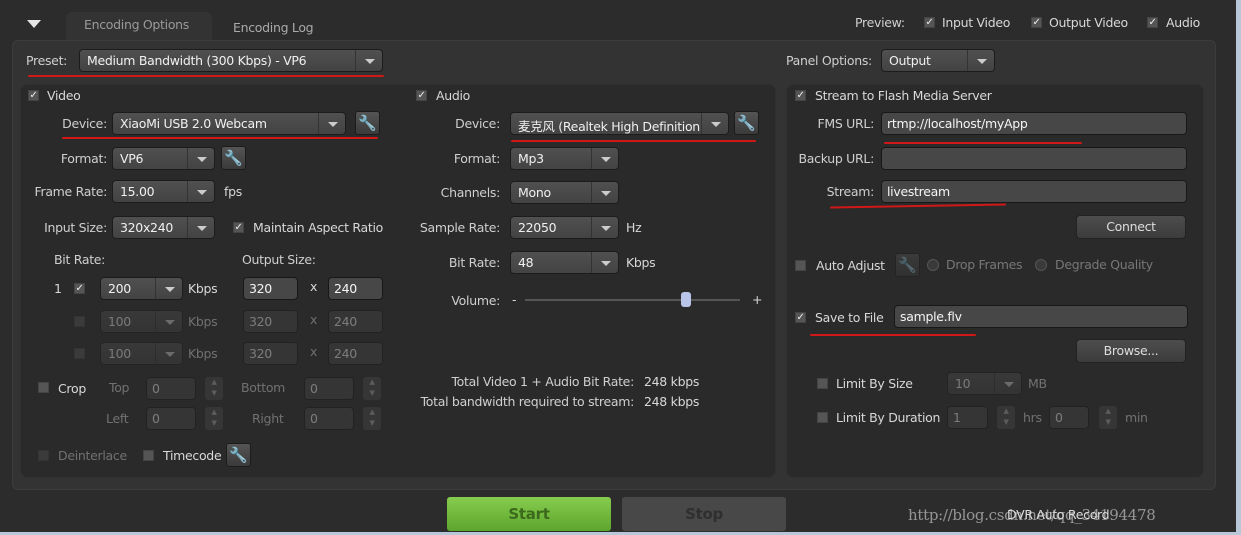  What do you see at coordinates (564, 227) in the screenshot?
I see `sample-rate-dropdown: 22050` at bounding box center [564, 227].